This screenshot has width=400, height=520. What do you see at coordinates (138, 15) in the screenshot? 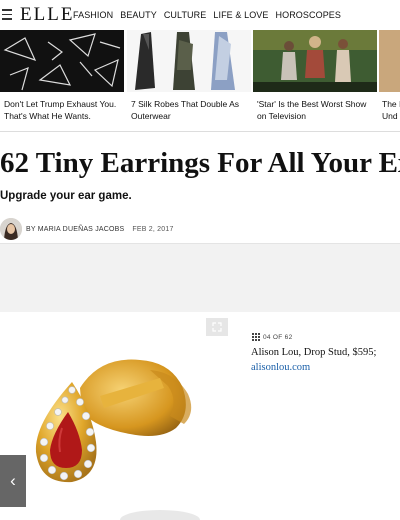
I see `nav-link-beauty: BEAUTY` at bounding box center [138, 15].